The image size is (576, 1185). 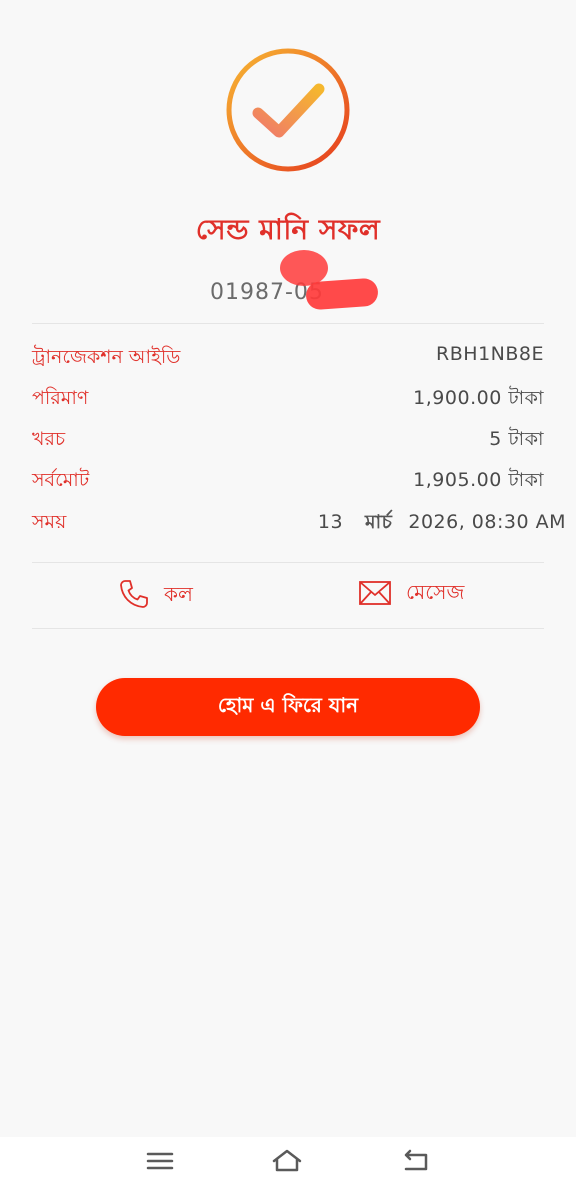 I want to click on detail-label: সময়, so click(x=49, y=522).